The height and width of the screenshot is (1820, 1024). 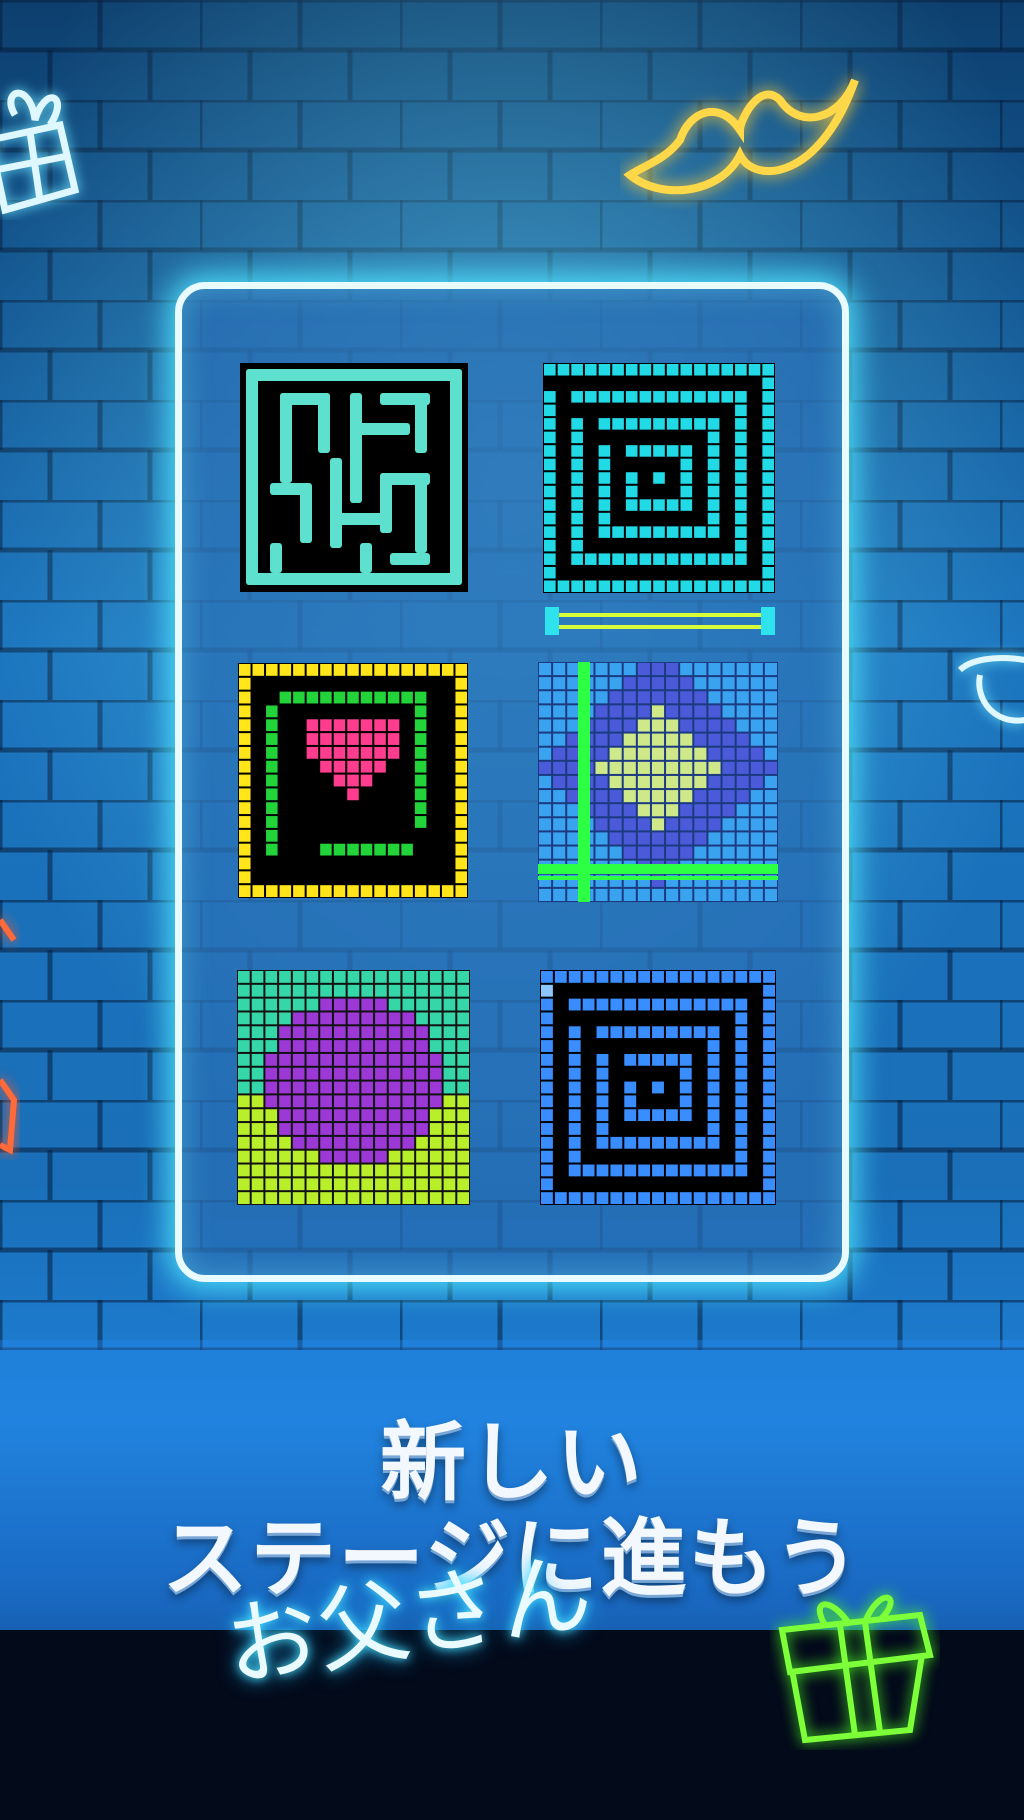 I want to click on purple-blob-puzzle-tile, so click(x=353, y=1087).